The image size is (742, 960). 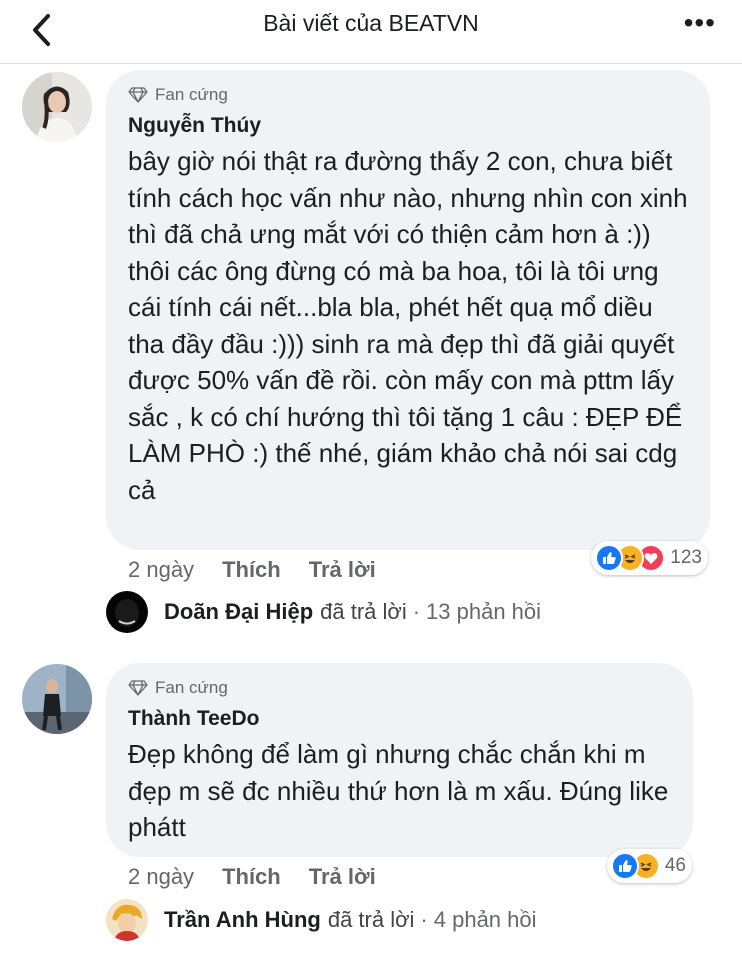 What do you see at coordinates (649, 558) in the screenshot?
I see `reactions-summary: 123` at bounding box center [649, 558].